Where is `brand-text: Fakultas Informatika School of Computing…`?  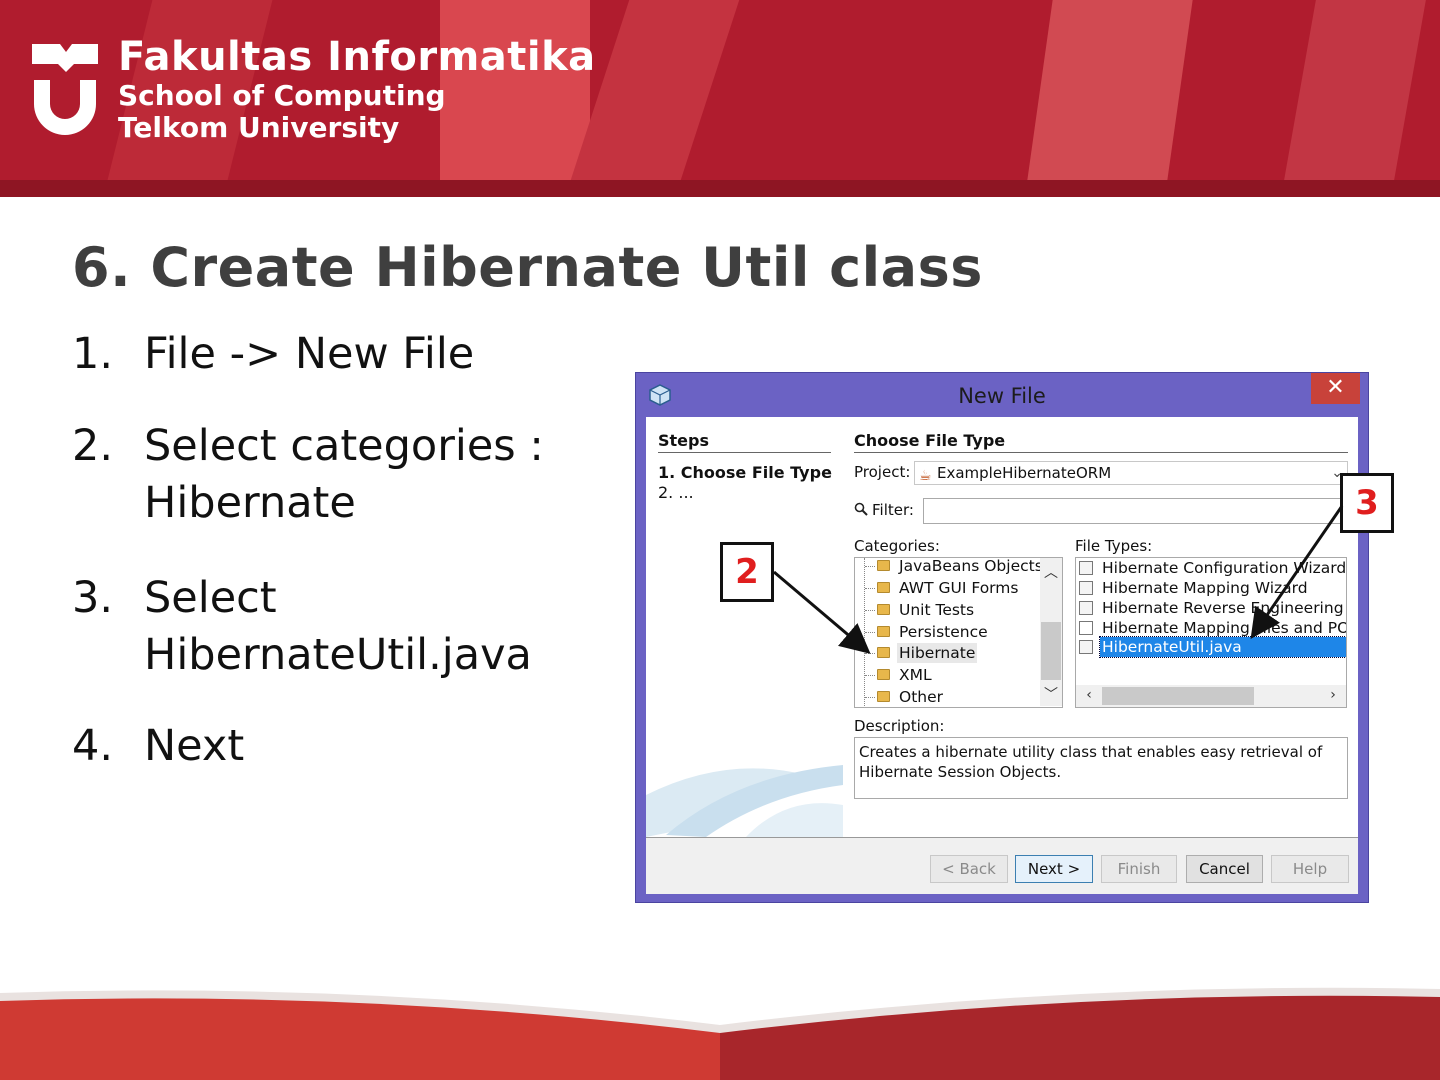
brand-text: Fakultas Informatika School of Computing… is located at coordinates (357, 89).